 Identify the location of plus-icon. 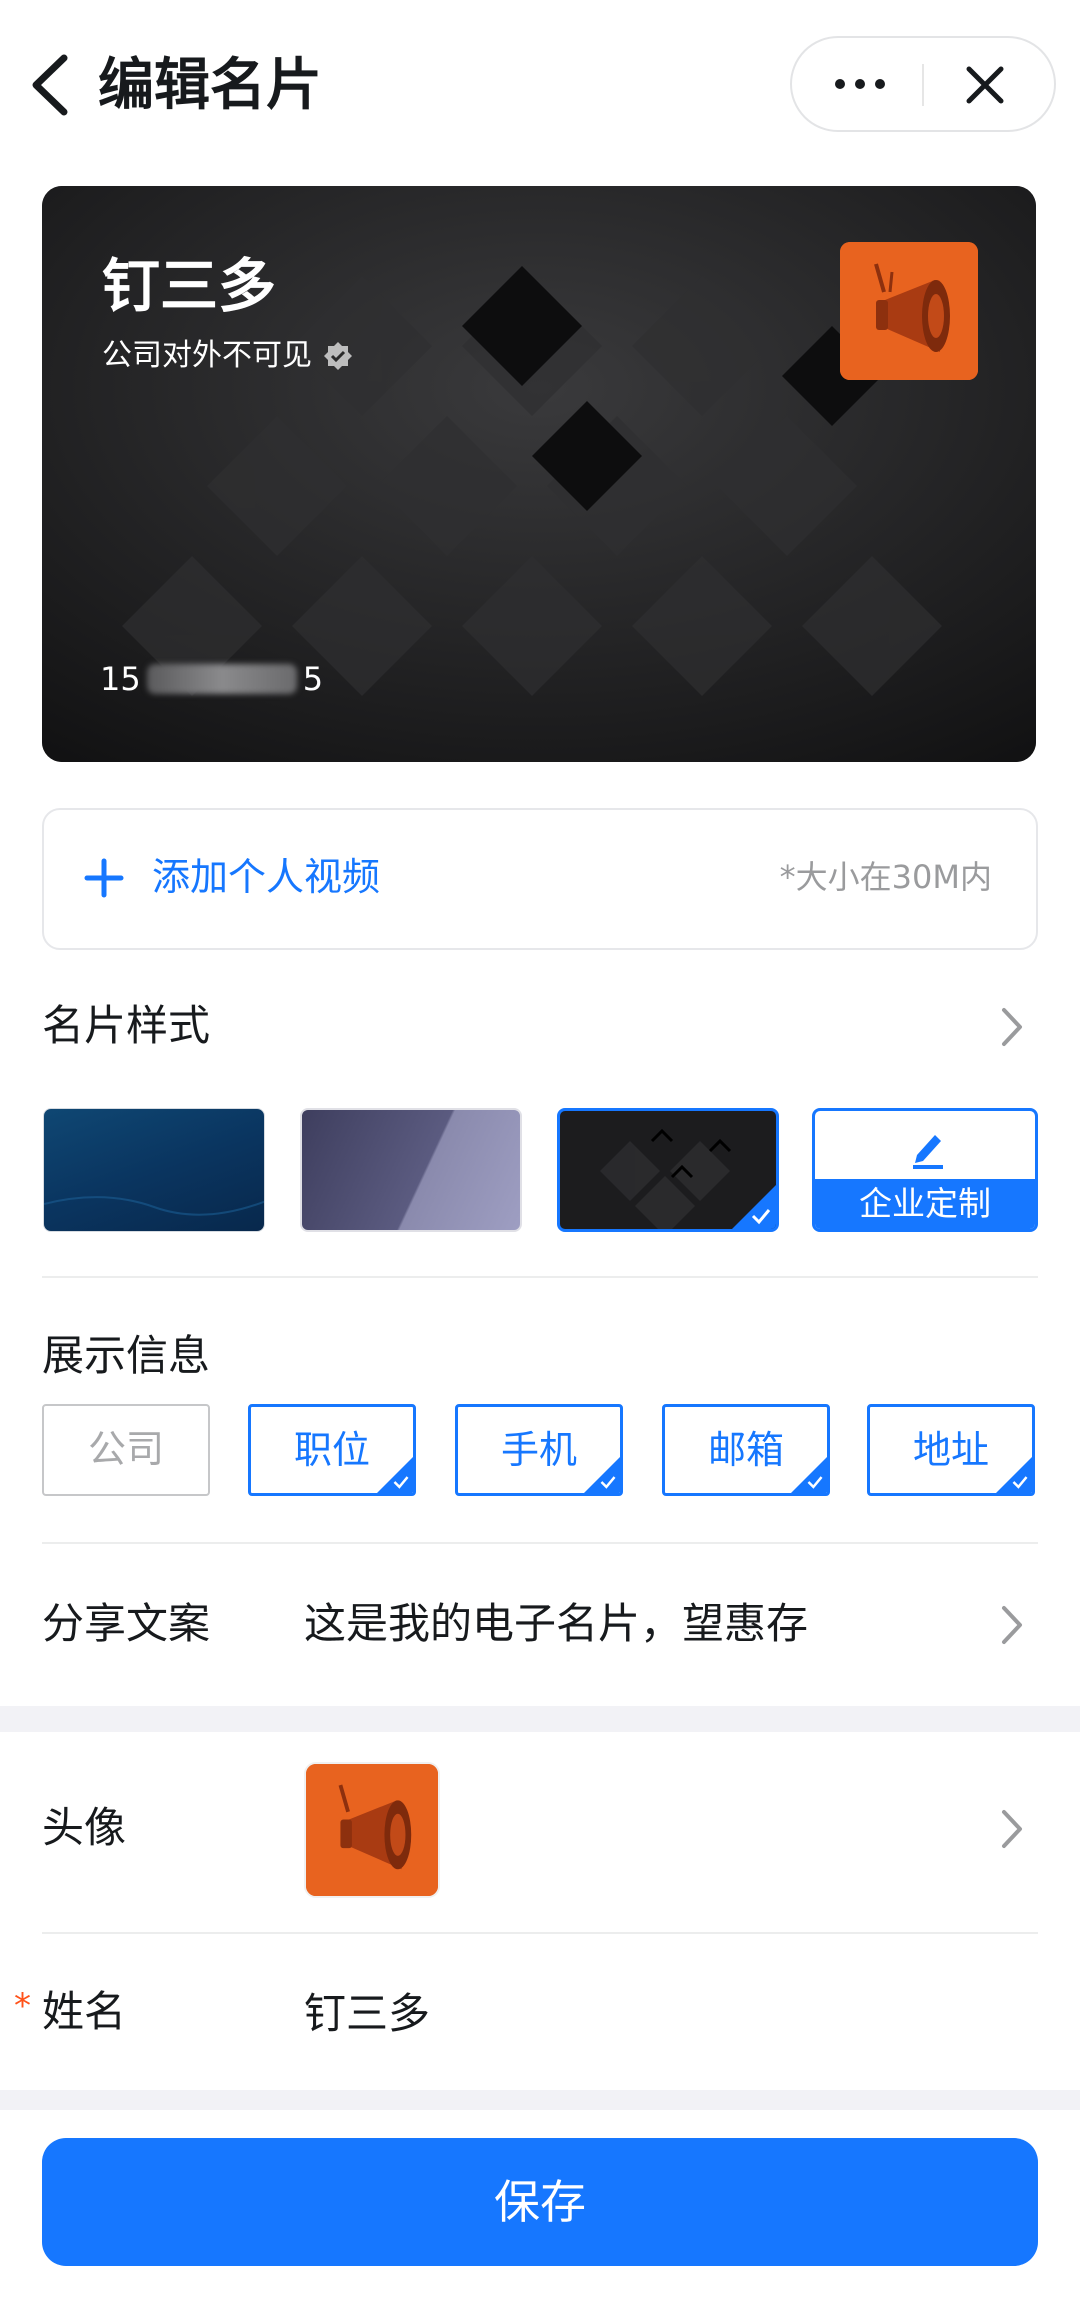
(104, 878).